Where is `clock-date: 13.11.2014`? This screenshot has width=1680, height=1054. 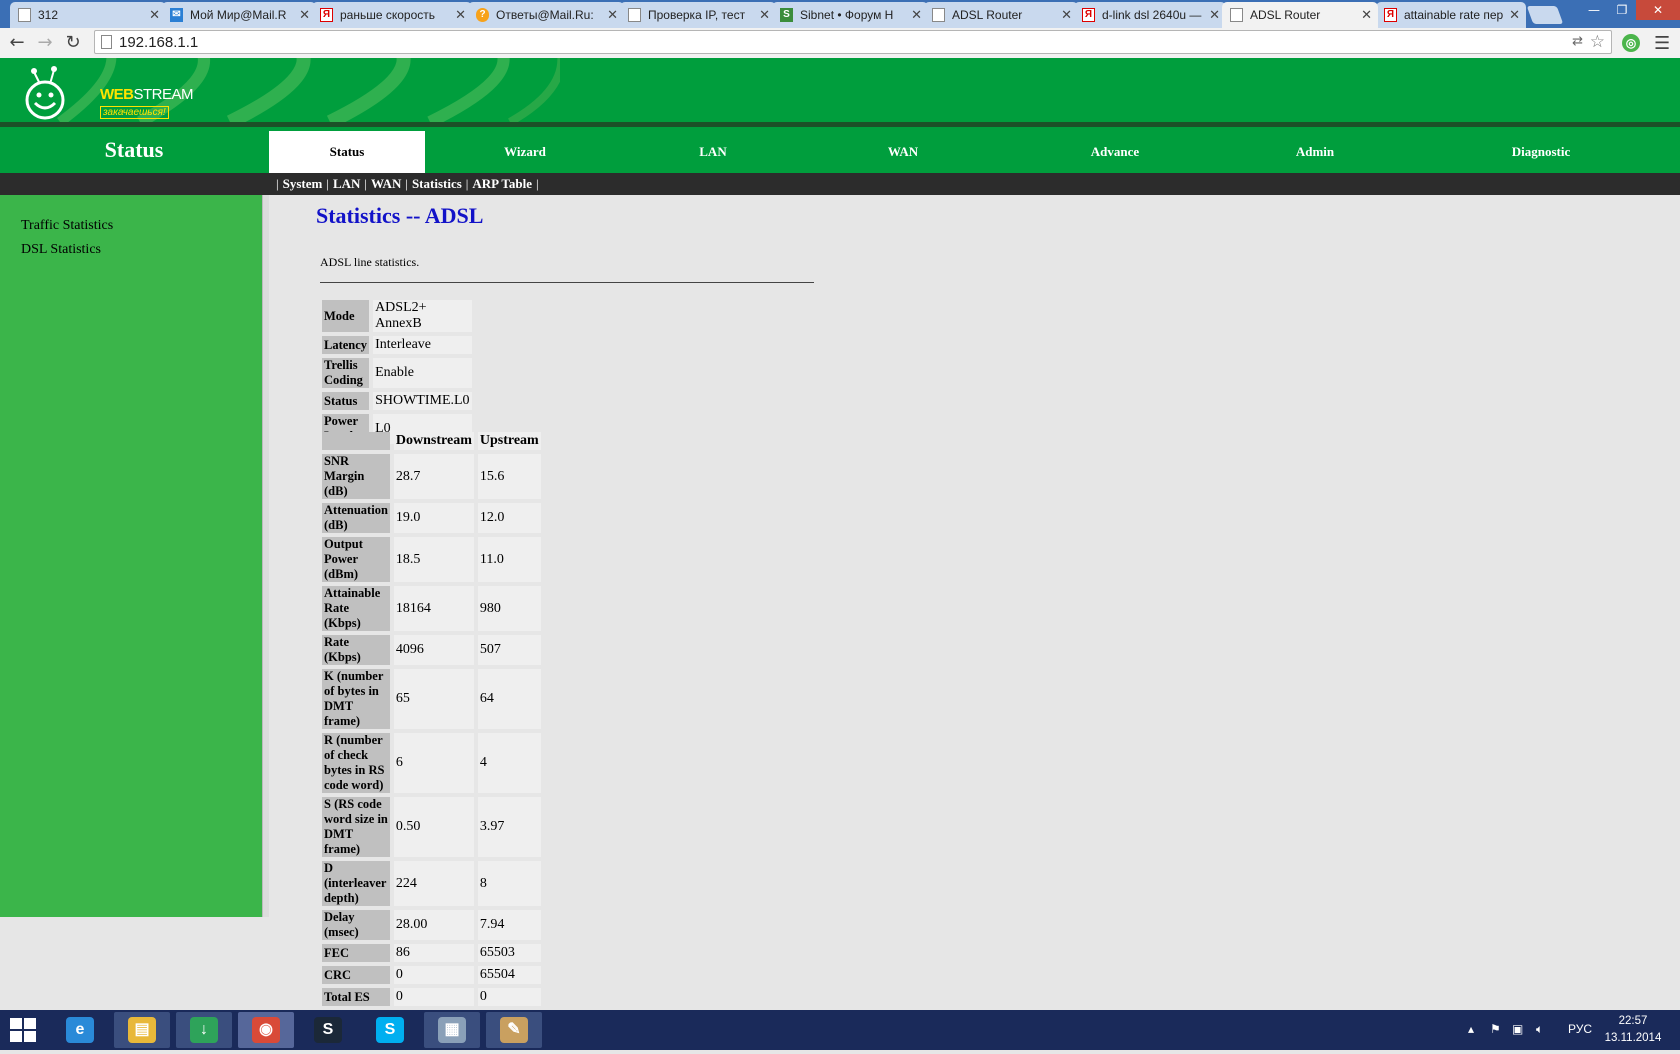 clock-date: 13.11.2014 is located at coordinates (1633, 1038).